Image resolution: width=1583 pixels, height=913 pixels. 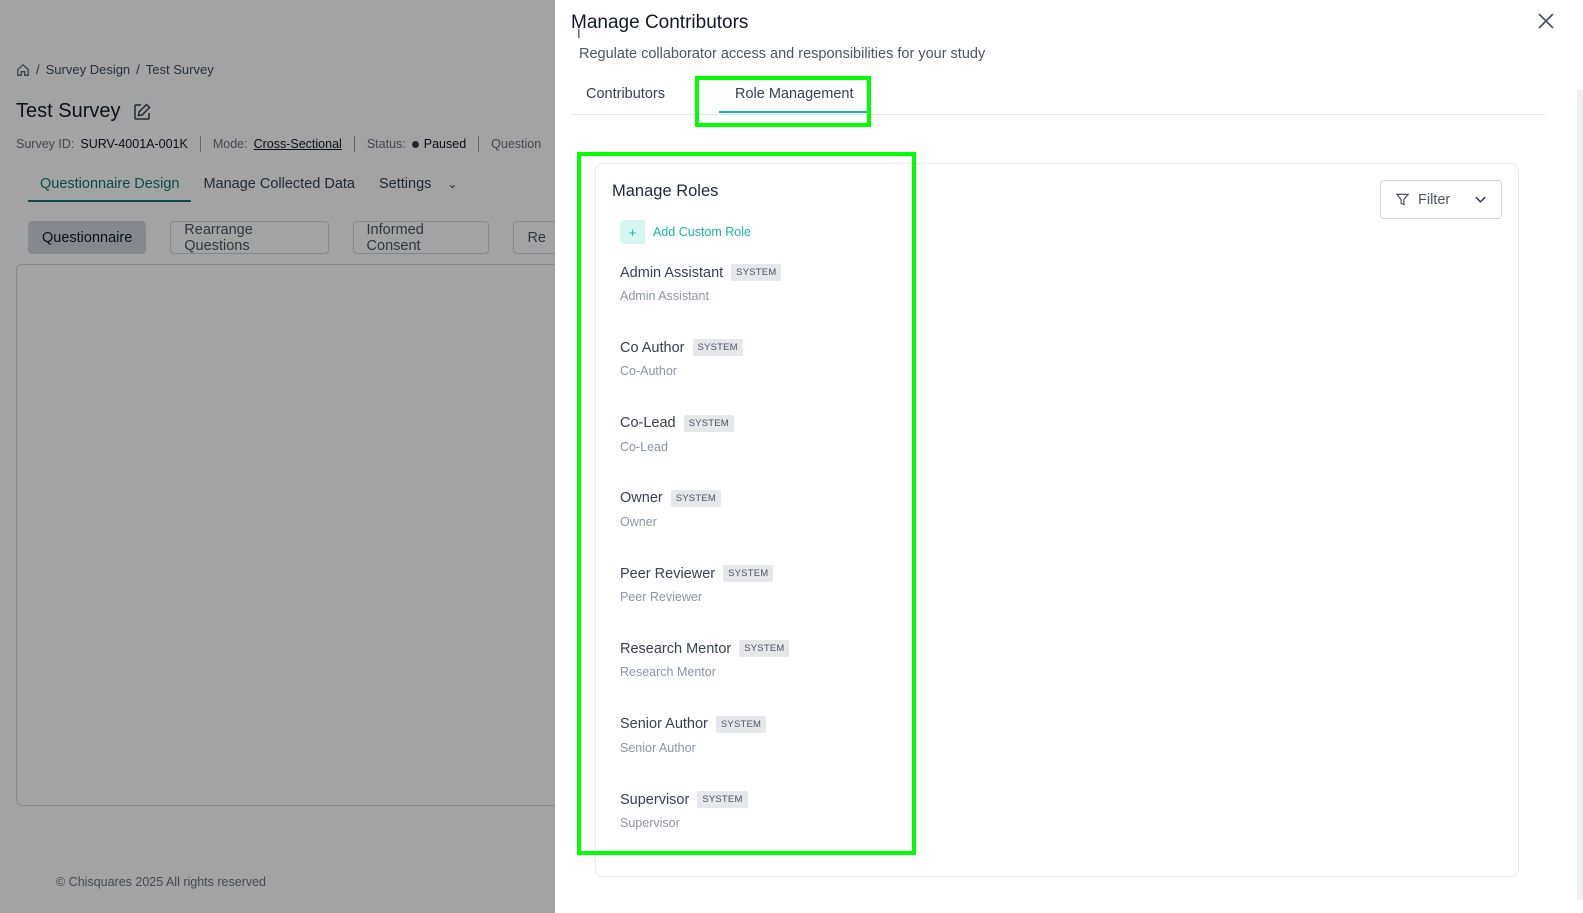 I want to click on role-name: Senior Author, so click(x=664, y=724).